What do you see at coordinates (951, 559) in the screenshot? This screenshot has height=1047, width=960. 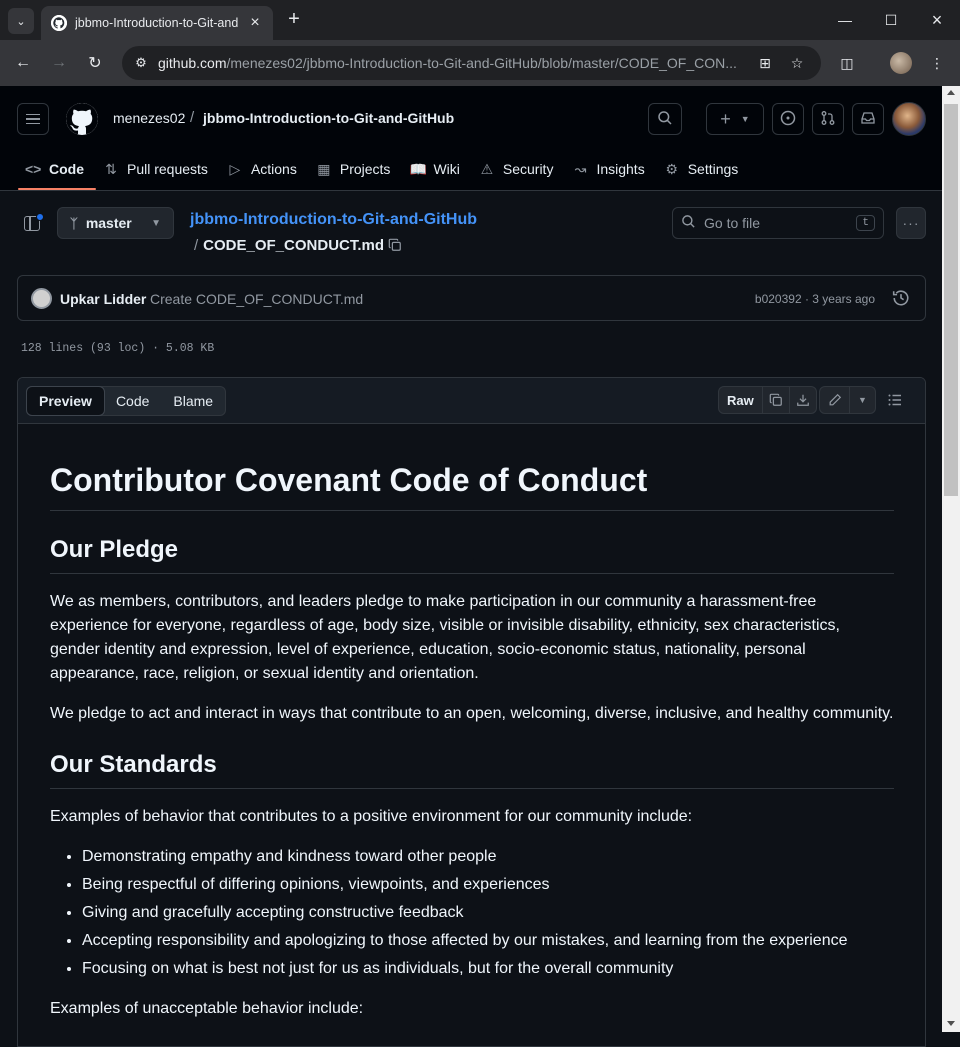 I see `page-scrollbar` at bounding box center [951, 559].